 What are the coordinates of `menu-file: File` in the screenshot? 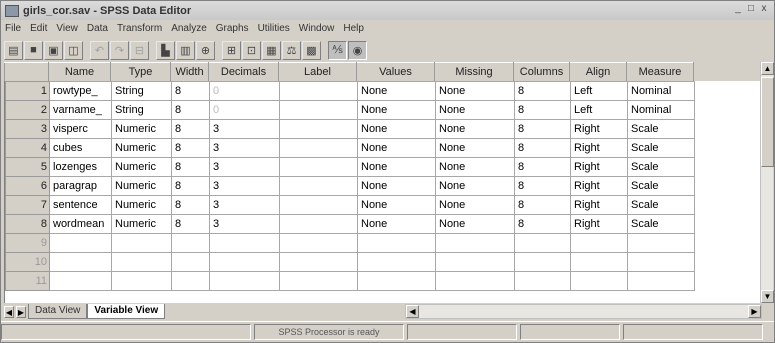 It's located at (13, 28).